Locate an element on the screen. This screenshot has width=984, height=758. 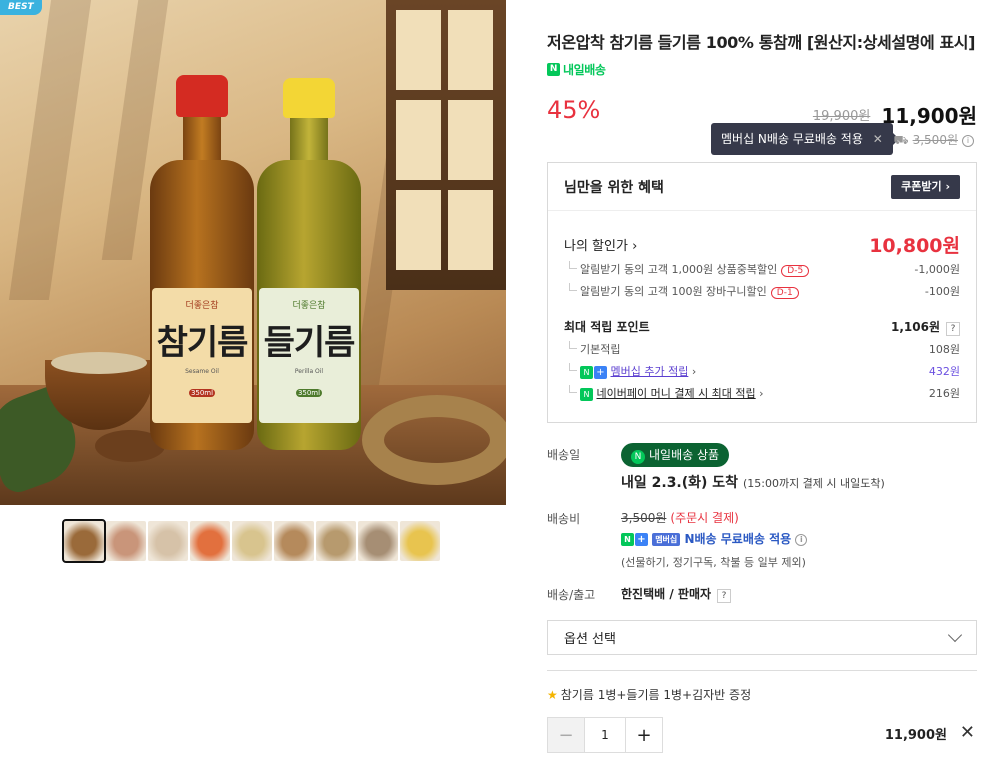
discount-sub-row: 알림받기 동의 고객 1,000원 상품중복할인 D-5 -1,000원 is located at coordinates (762, 269).